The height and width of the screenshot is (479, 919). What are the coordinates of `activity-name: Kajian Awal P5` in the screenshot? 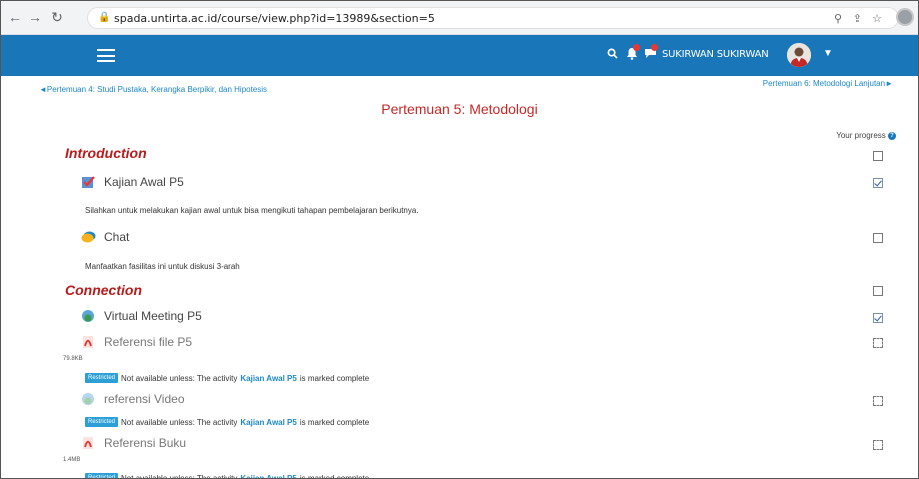 It's located at (144, 182).